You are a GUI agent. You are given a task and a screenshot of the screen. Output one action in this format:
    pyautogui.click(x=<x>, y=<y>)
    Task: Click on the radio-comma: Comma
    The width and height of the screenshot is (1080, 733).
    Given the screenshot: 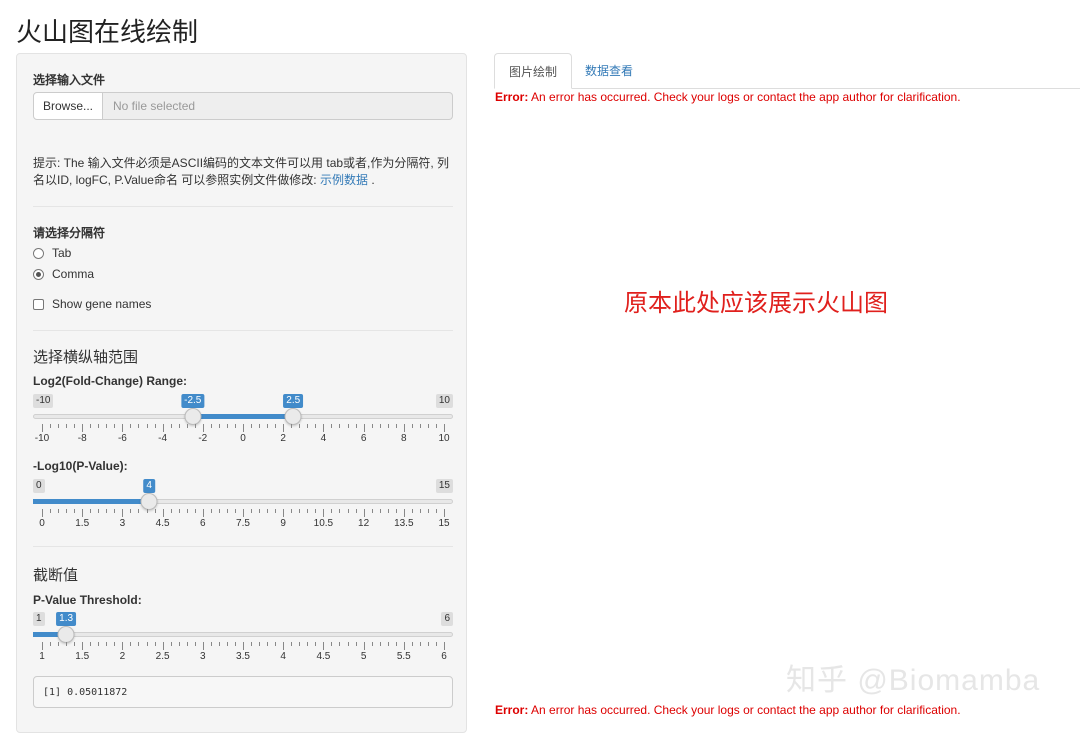 What is the action you would take?
    pyautogui.click(x=63, y=274)
    